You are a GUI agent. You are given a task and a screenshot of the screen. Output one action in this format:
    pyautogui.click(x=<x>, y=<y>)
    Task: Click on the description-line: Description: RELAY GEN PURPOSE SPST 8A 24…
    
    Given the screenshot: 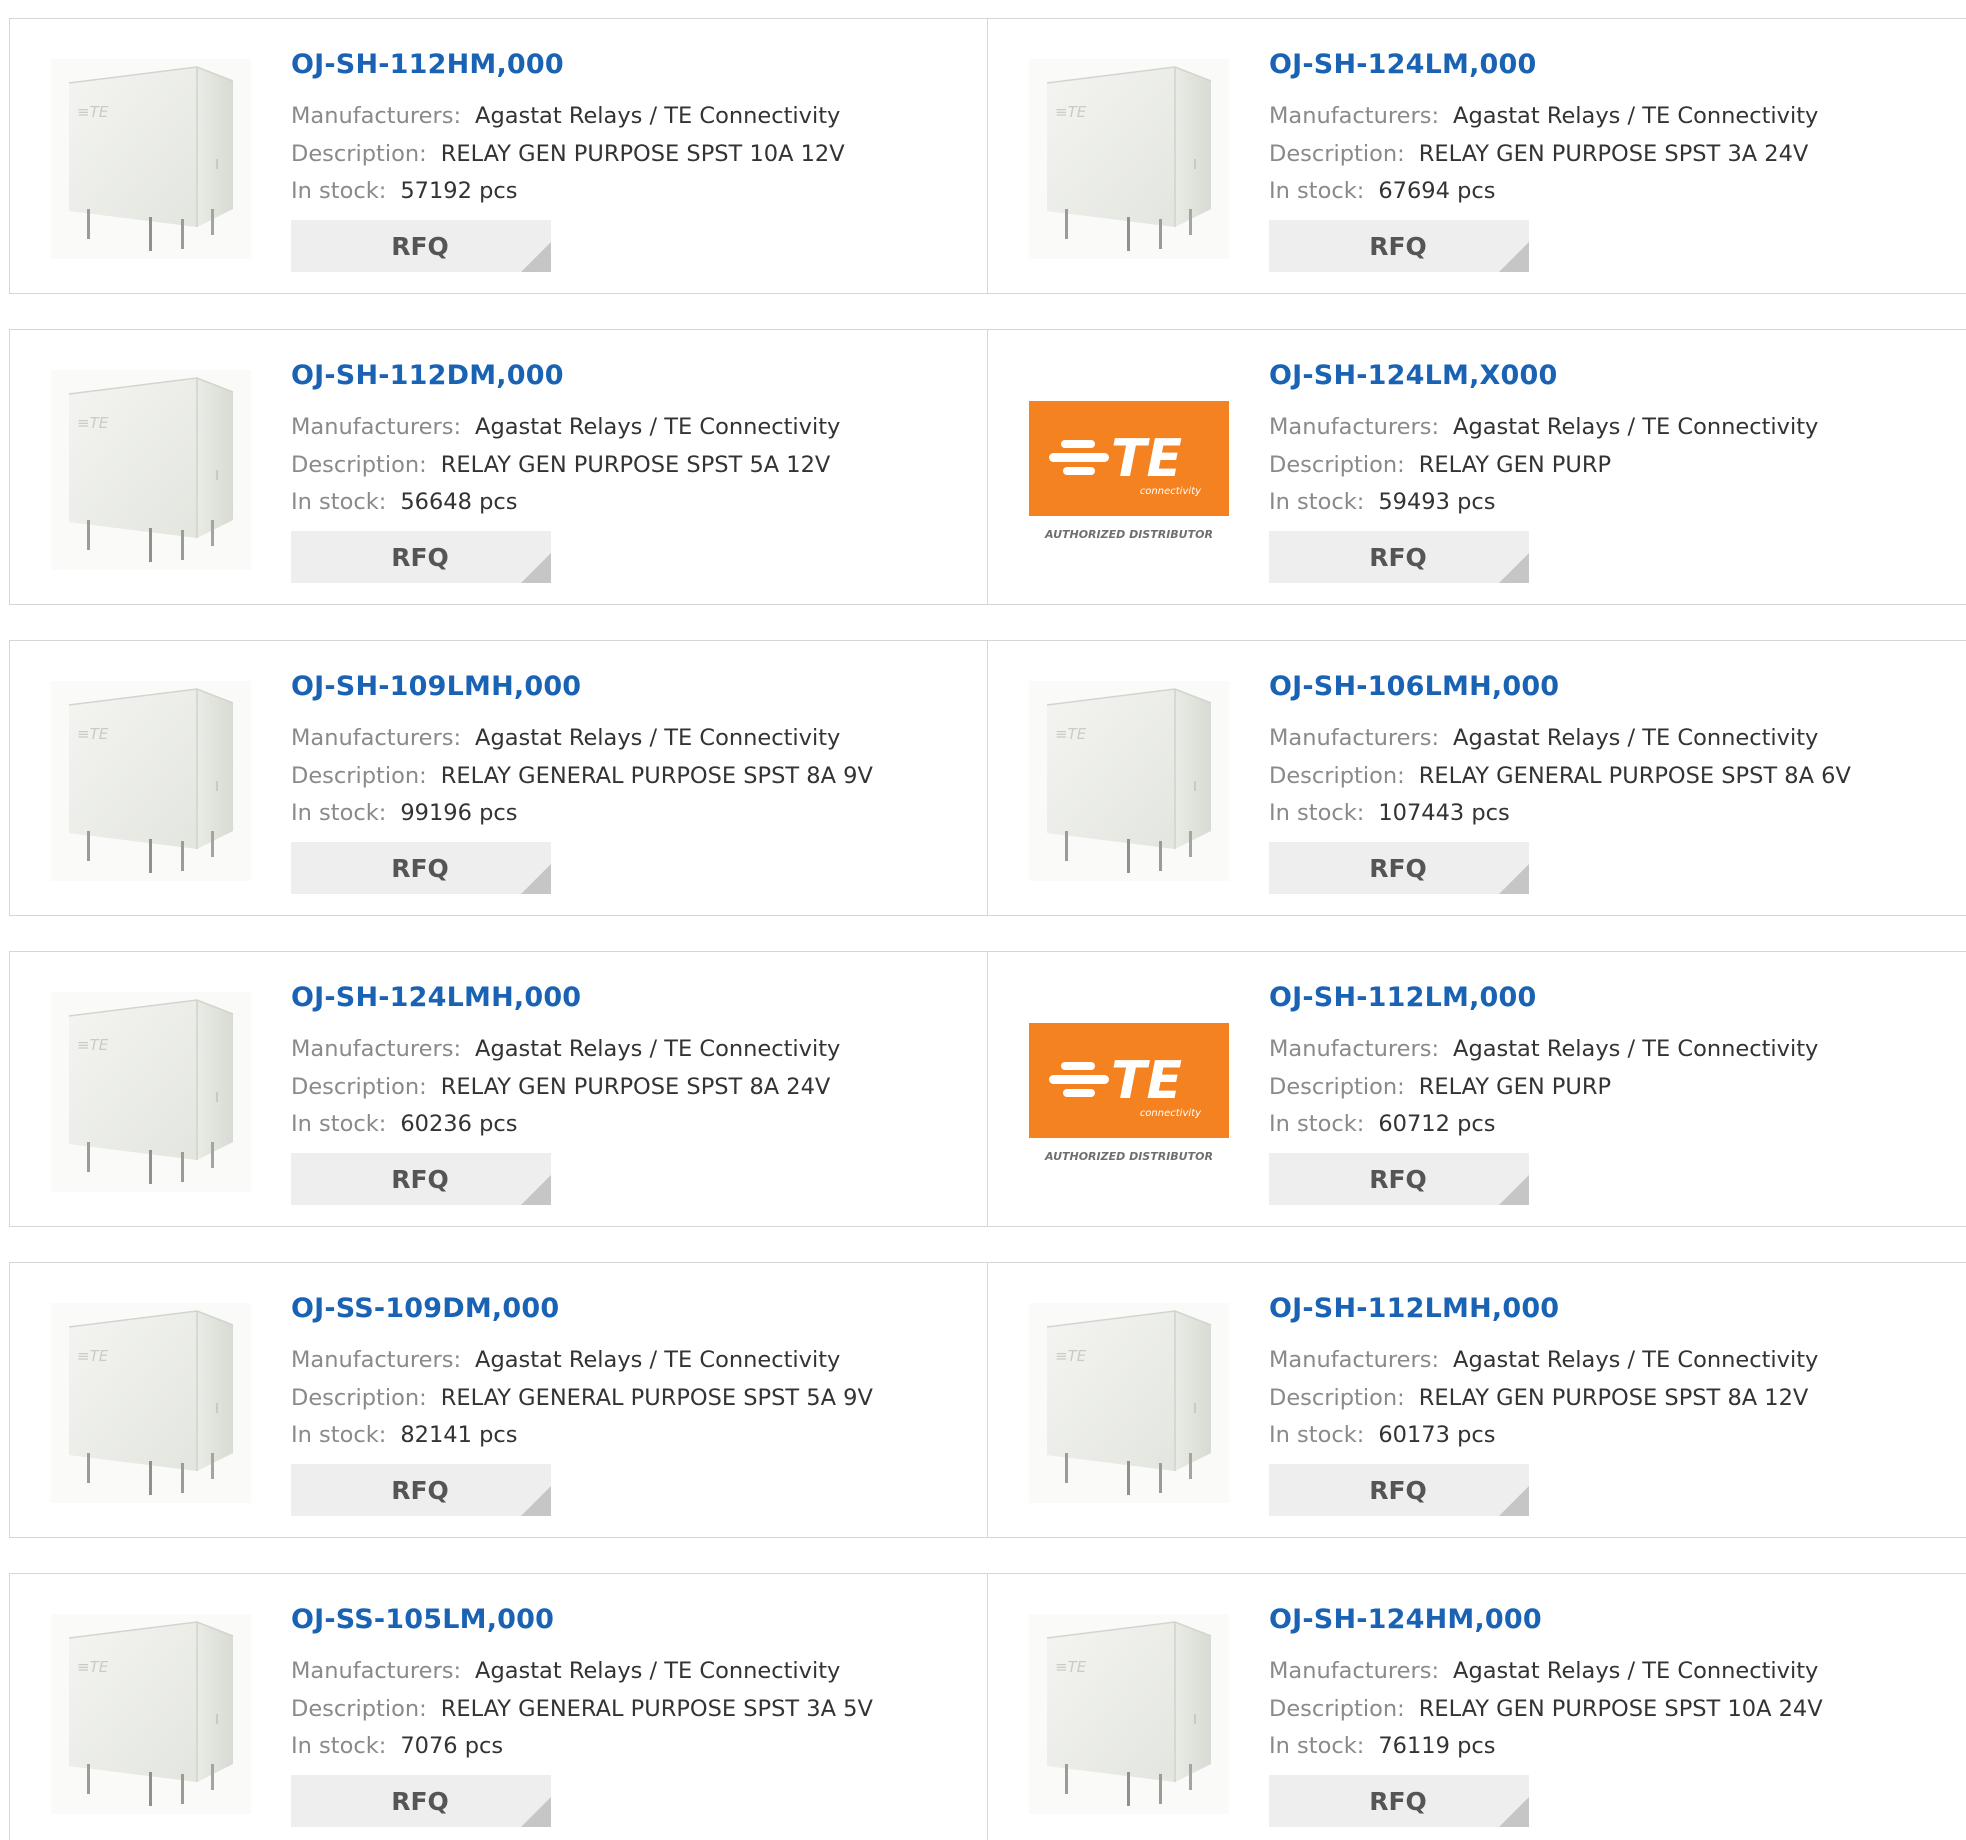 What is the action you would take?
    pyautogui.click(x=560, y=1087)
    